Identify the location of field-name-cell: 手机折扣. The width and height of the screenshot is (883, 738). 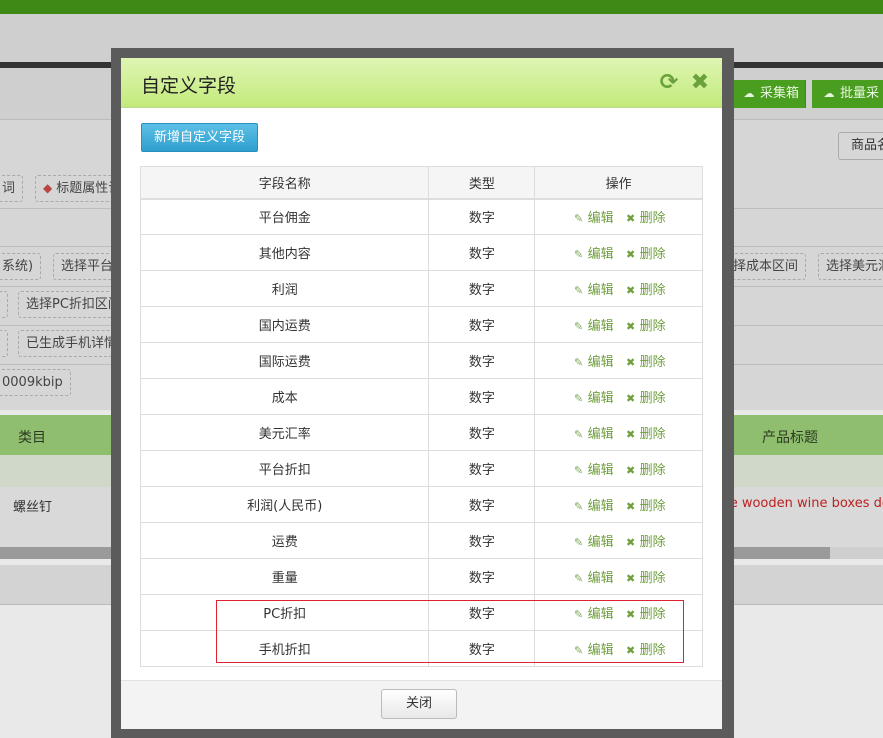
(284, 648).